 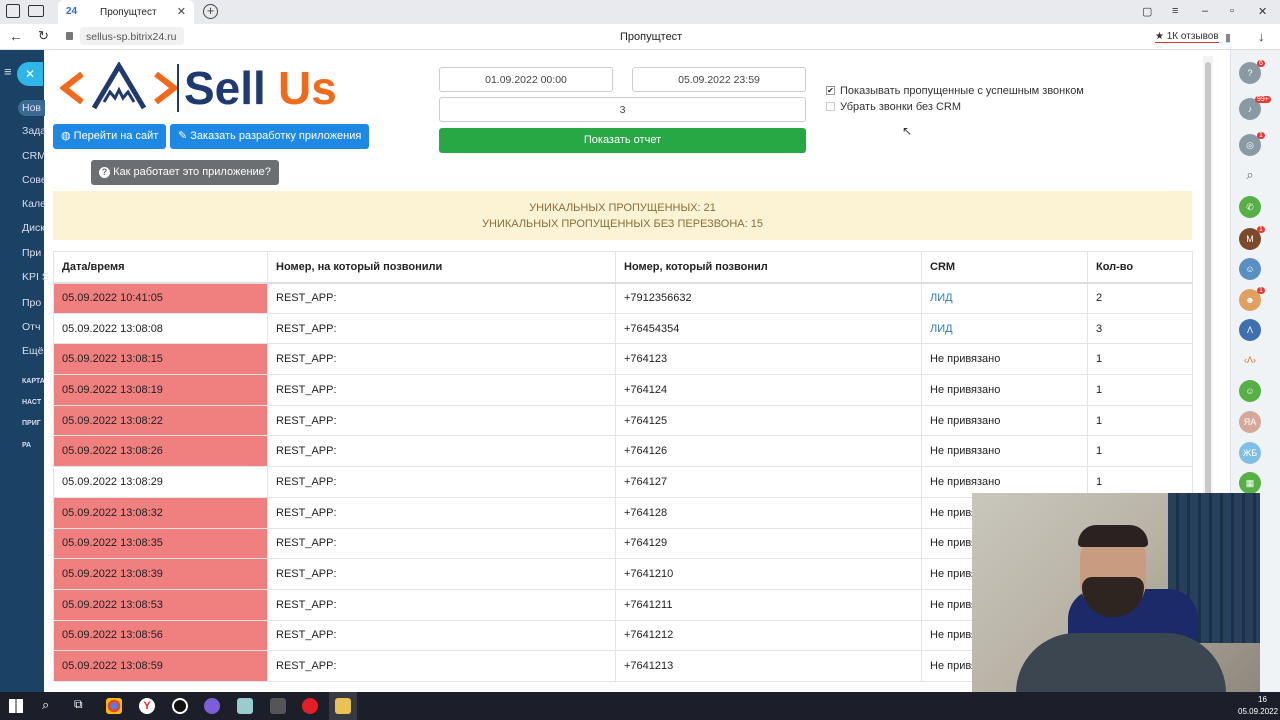 I want to click on bitrix-favicon: 24, so click(x=72, y=11).